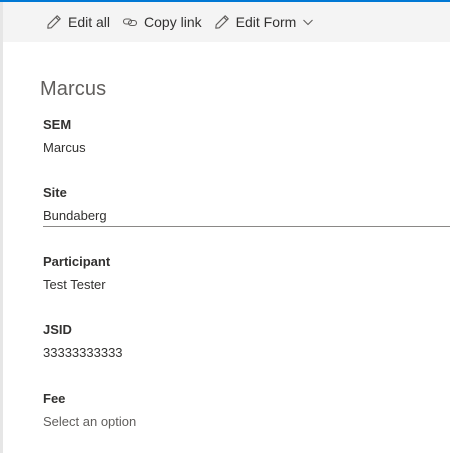  What do you see at coordinates (246, 285) in the screenshot?
I see `field-value: Test Tester` at bounding box center [246, 285].